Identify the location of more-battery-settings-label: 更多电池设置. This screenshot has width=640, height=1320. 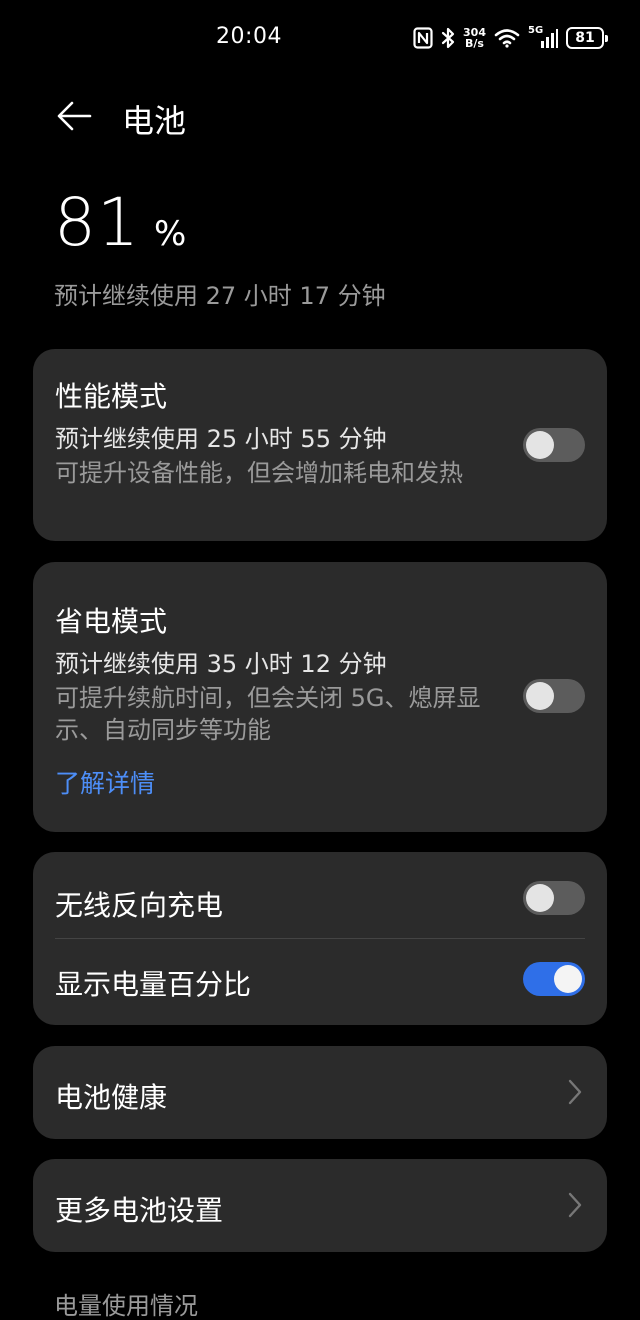
(139, 1210).